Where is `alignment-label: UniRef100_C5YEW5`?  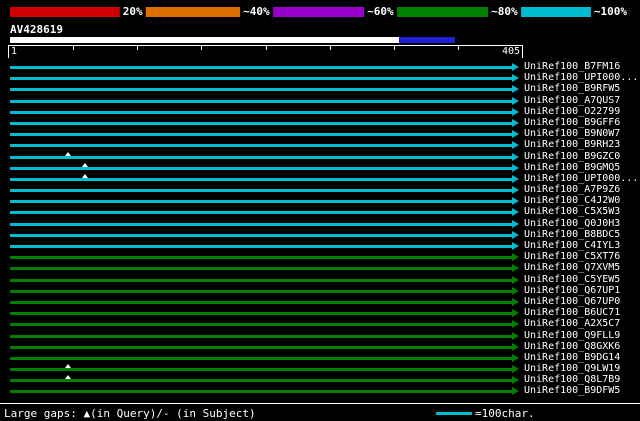
alignment-label: UniRef100_C5YEW5 is located at coordinates (572, 280).